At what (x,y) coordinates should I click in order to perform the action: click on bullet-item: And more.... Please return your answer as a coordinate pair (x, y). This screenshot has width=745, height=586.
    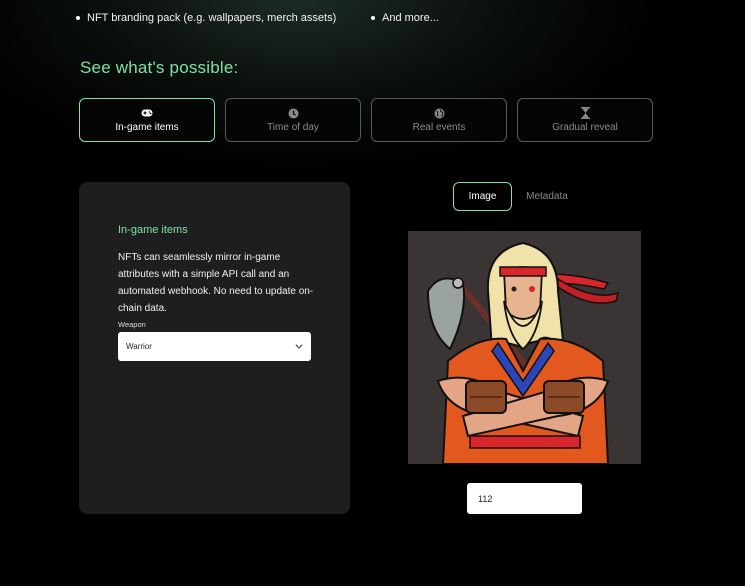
    Looking at the image, I should click on (405, 18).